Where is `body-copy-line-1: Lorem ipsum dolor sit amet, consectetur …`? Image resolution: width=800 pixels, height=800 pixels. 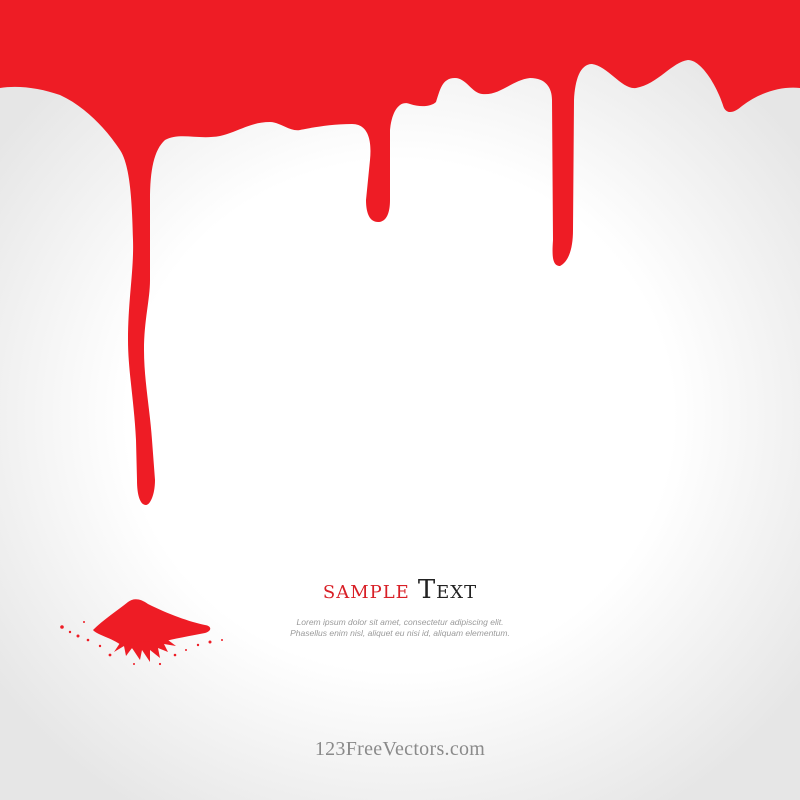
body-copy-line-1: Lorem ipsum dolor sit amet, consectetur … is located at coordinates (400, 622).